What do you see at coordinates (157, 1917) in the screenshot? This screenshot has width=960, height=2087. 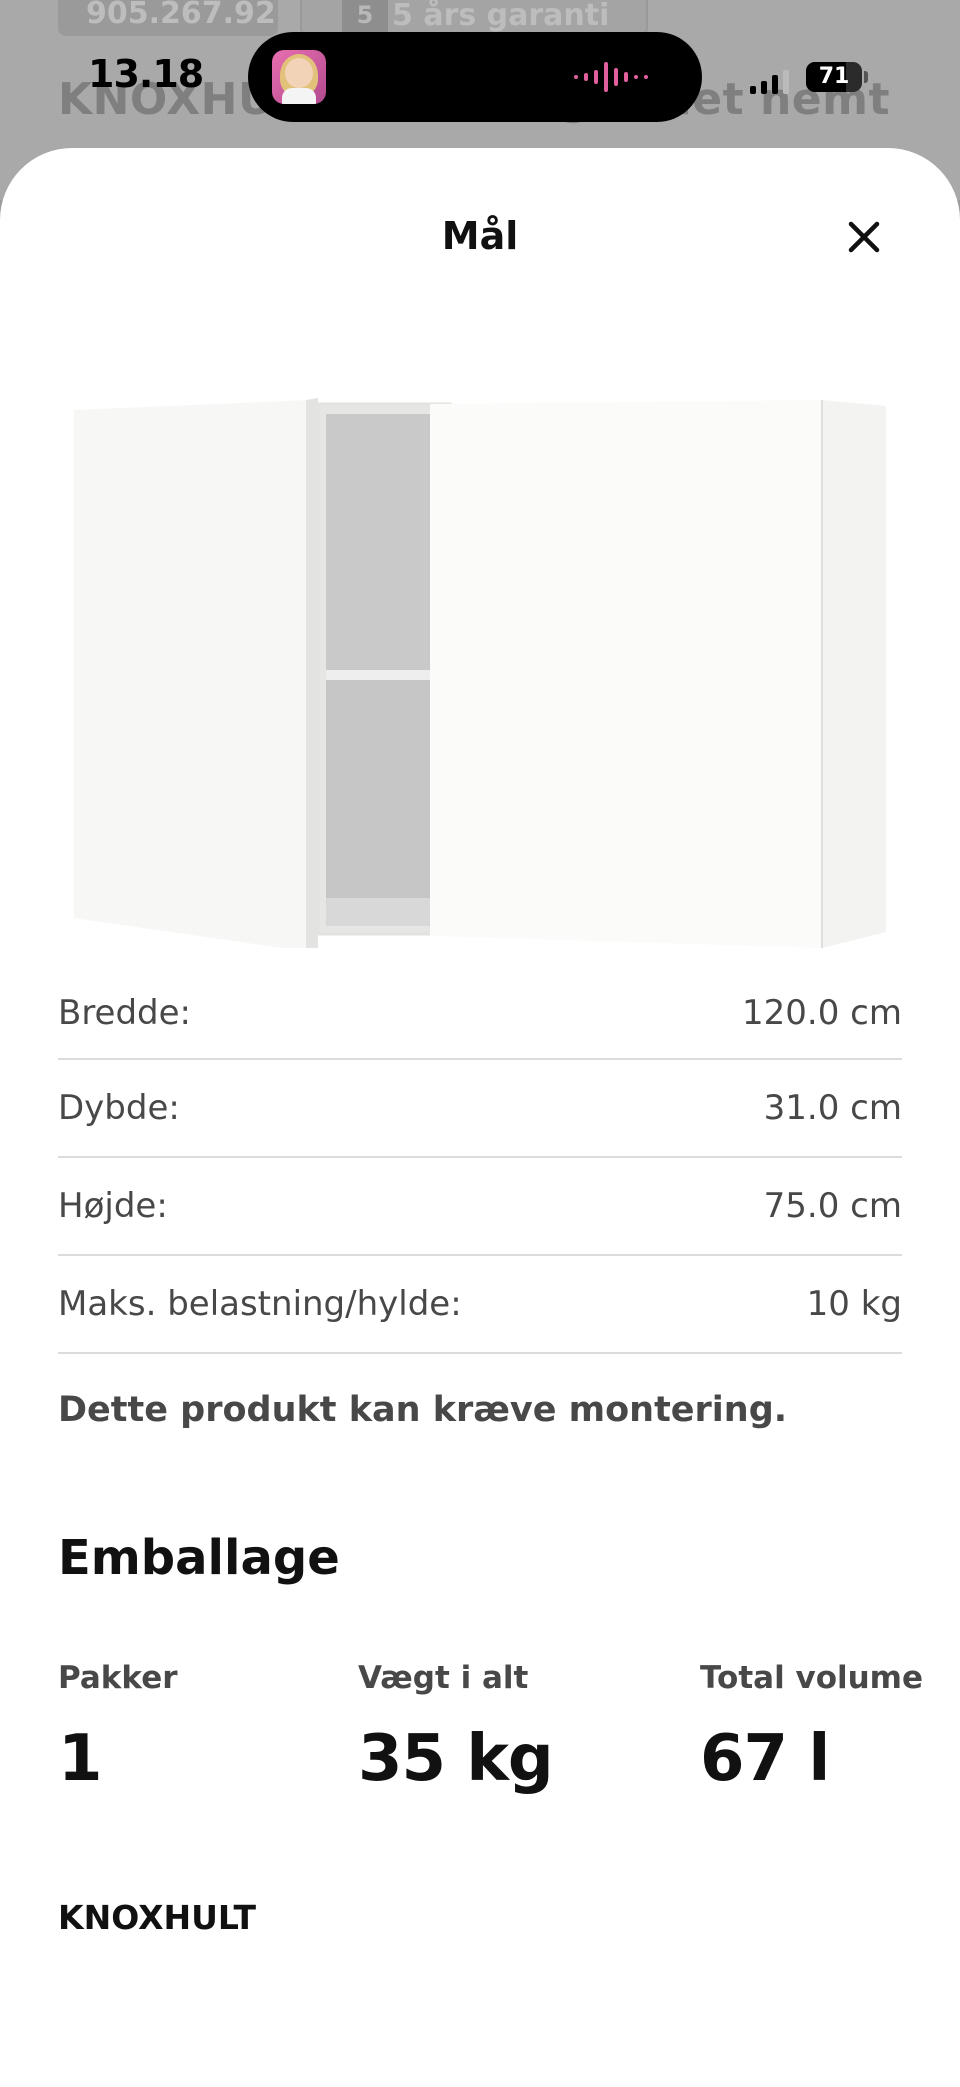 I see `package-product-name: KNOXHULT` at bounding box center [157, 1917].